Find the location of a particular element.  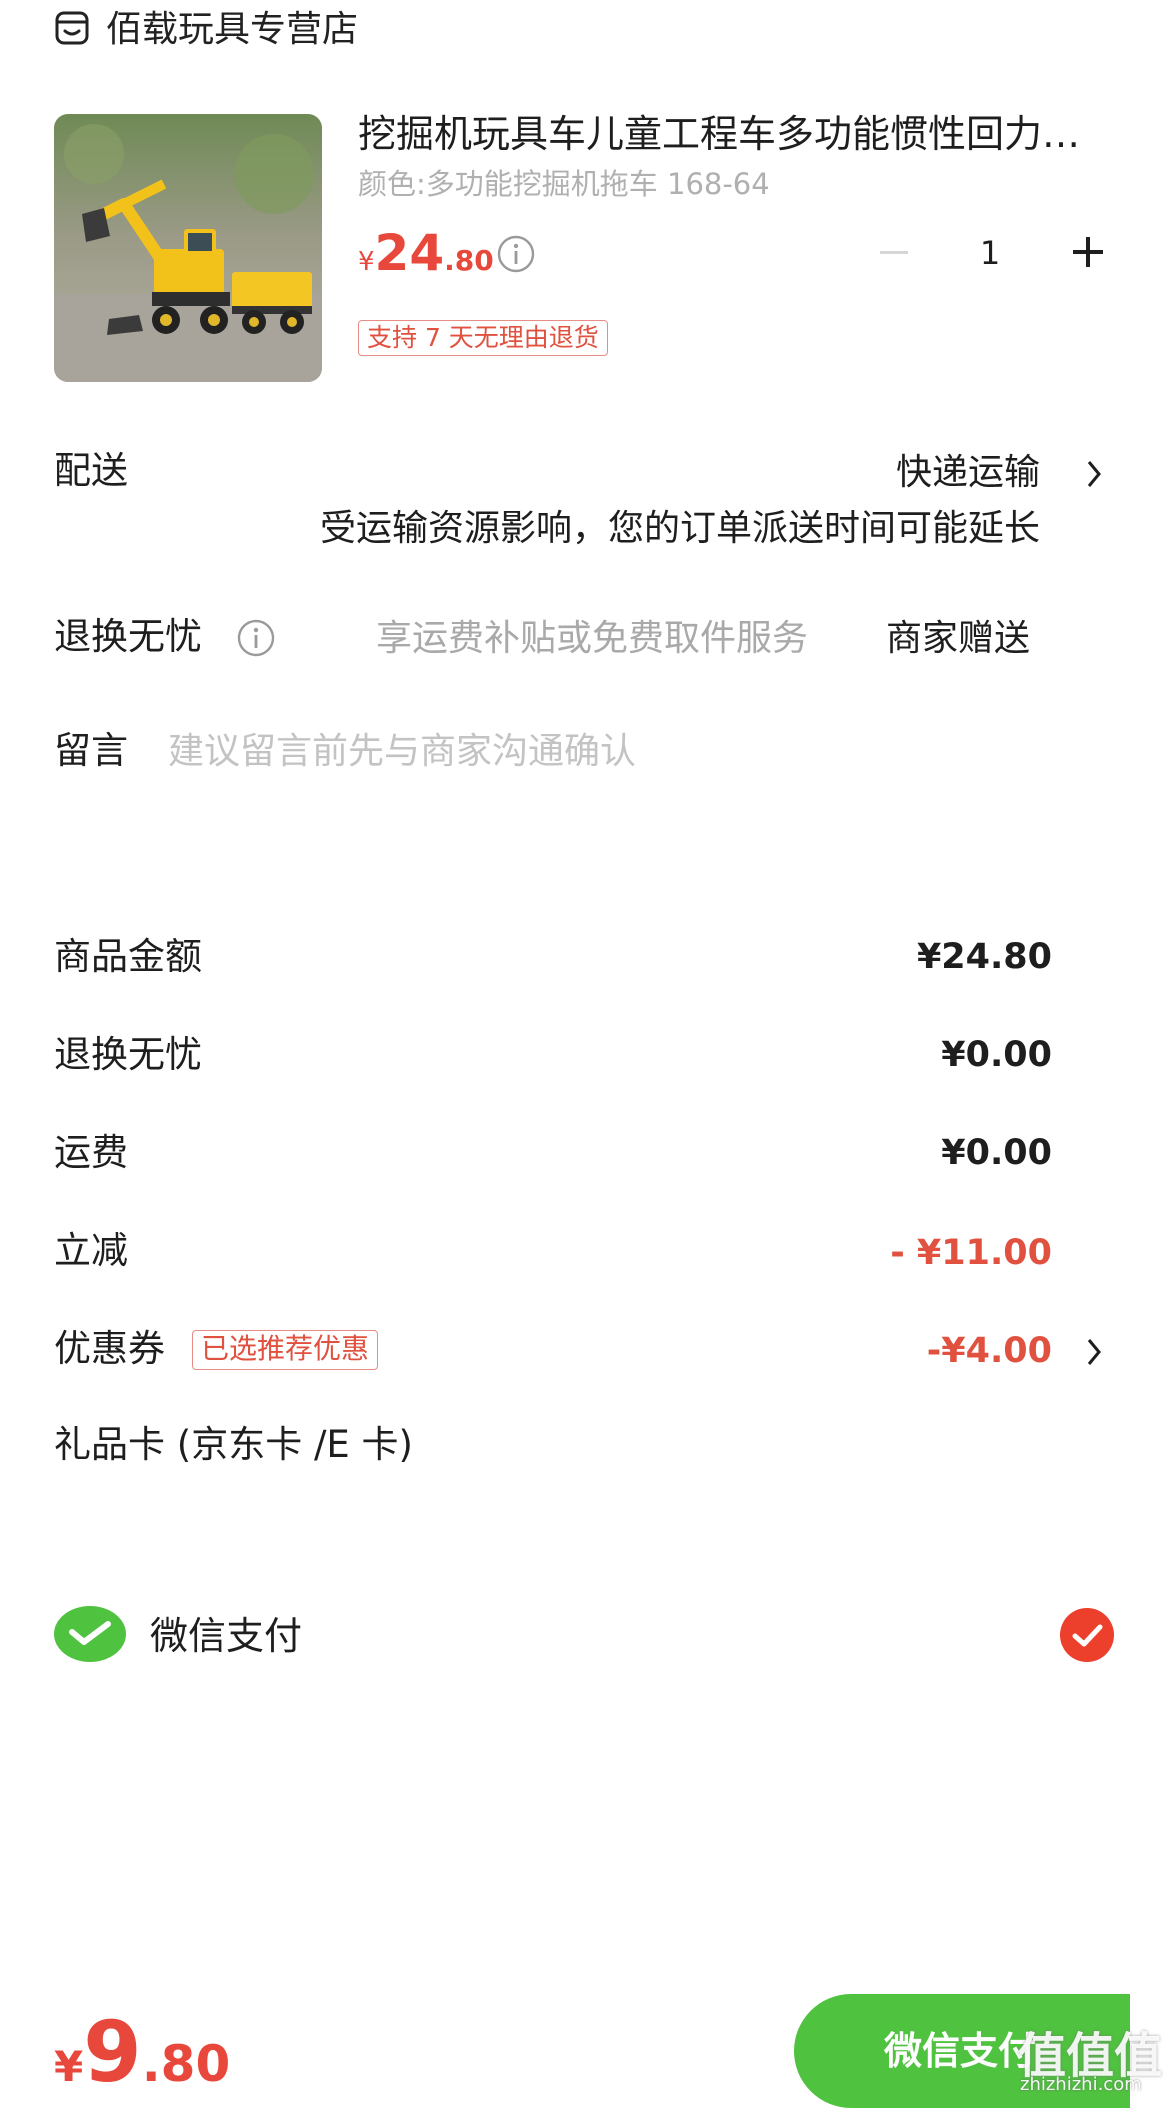

message-input is located at coordinates (618, 751).